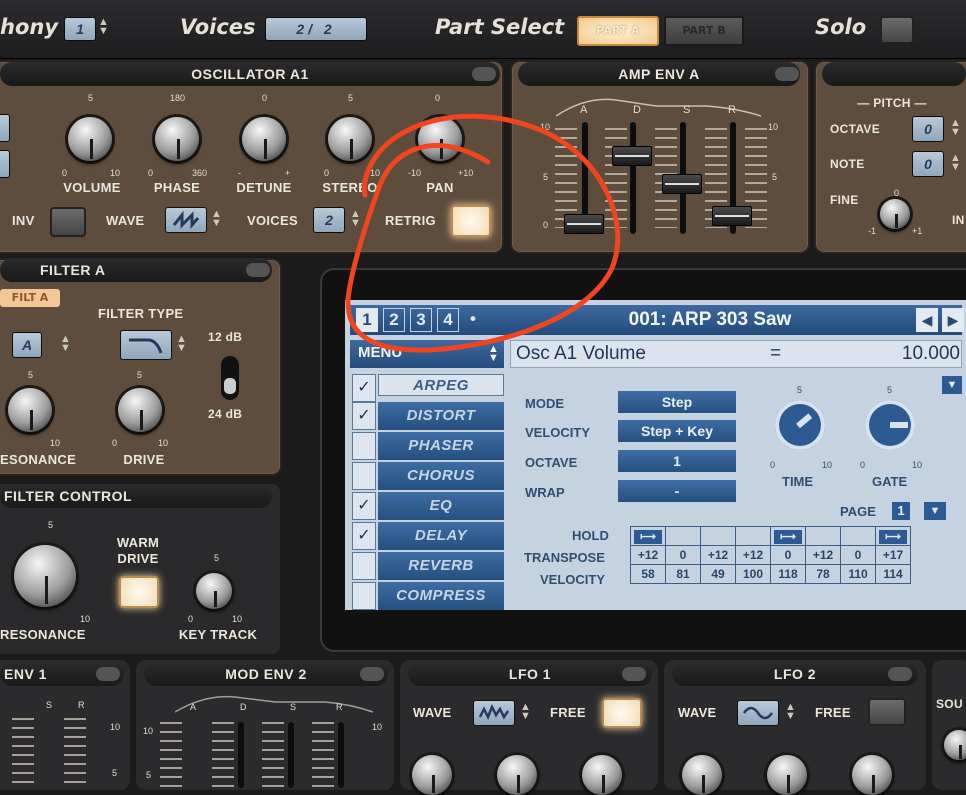  I want to click on fc-resonance-knob, so click(45, 576).